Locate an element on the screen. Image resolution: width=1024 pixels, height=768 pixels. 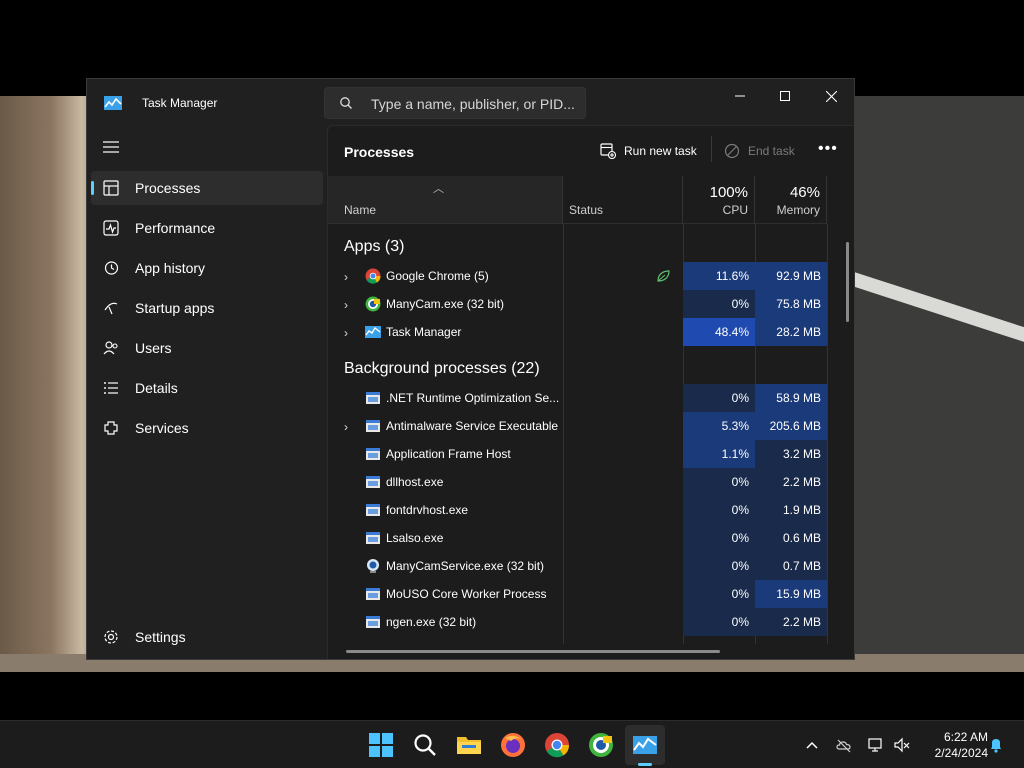
vertical-scrollbar is located at coordinates (847, 282).